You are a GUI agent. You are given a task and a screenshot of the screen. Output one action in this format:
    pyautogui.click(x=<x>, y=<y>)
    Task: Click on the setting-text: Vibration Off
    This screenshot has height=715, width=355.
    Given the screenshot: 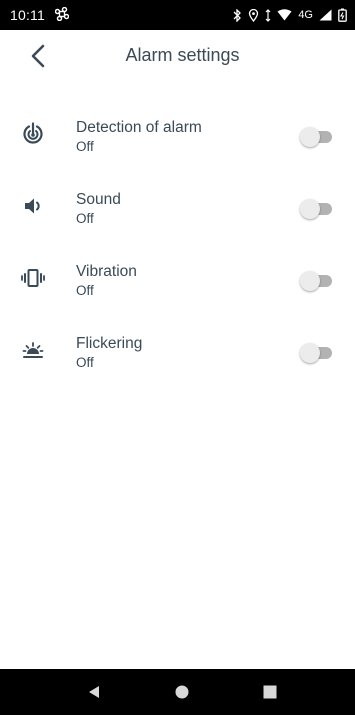 What is the action you would take?
    pyautogui.click(x=106, y=281)
    